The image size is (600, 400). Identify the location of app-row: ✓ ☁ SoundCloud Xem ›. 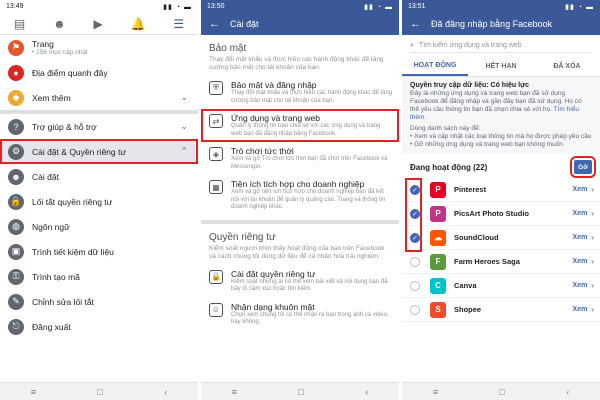
(501, 238).